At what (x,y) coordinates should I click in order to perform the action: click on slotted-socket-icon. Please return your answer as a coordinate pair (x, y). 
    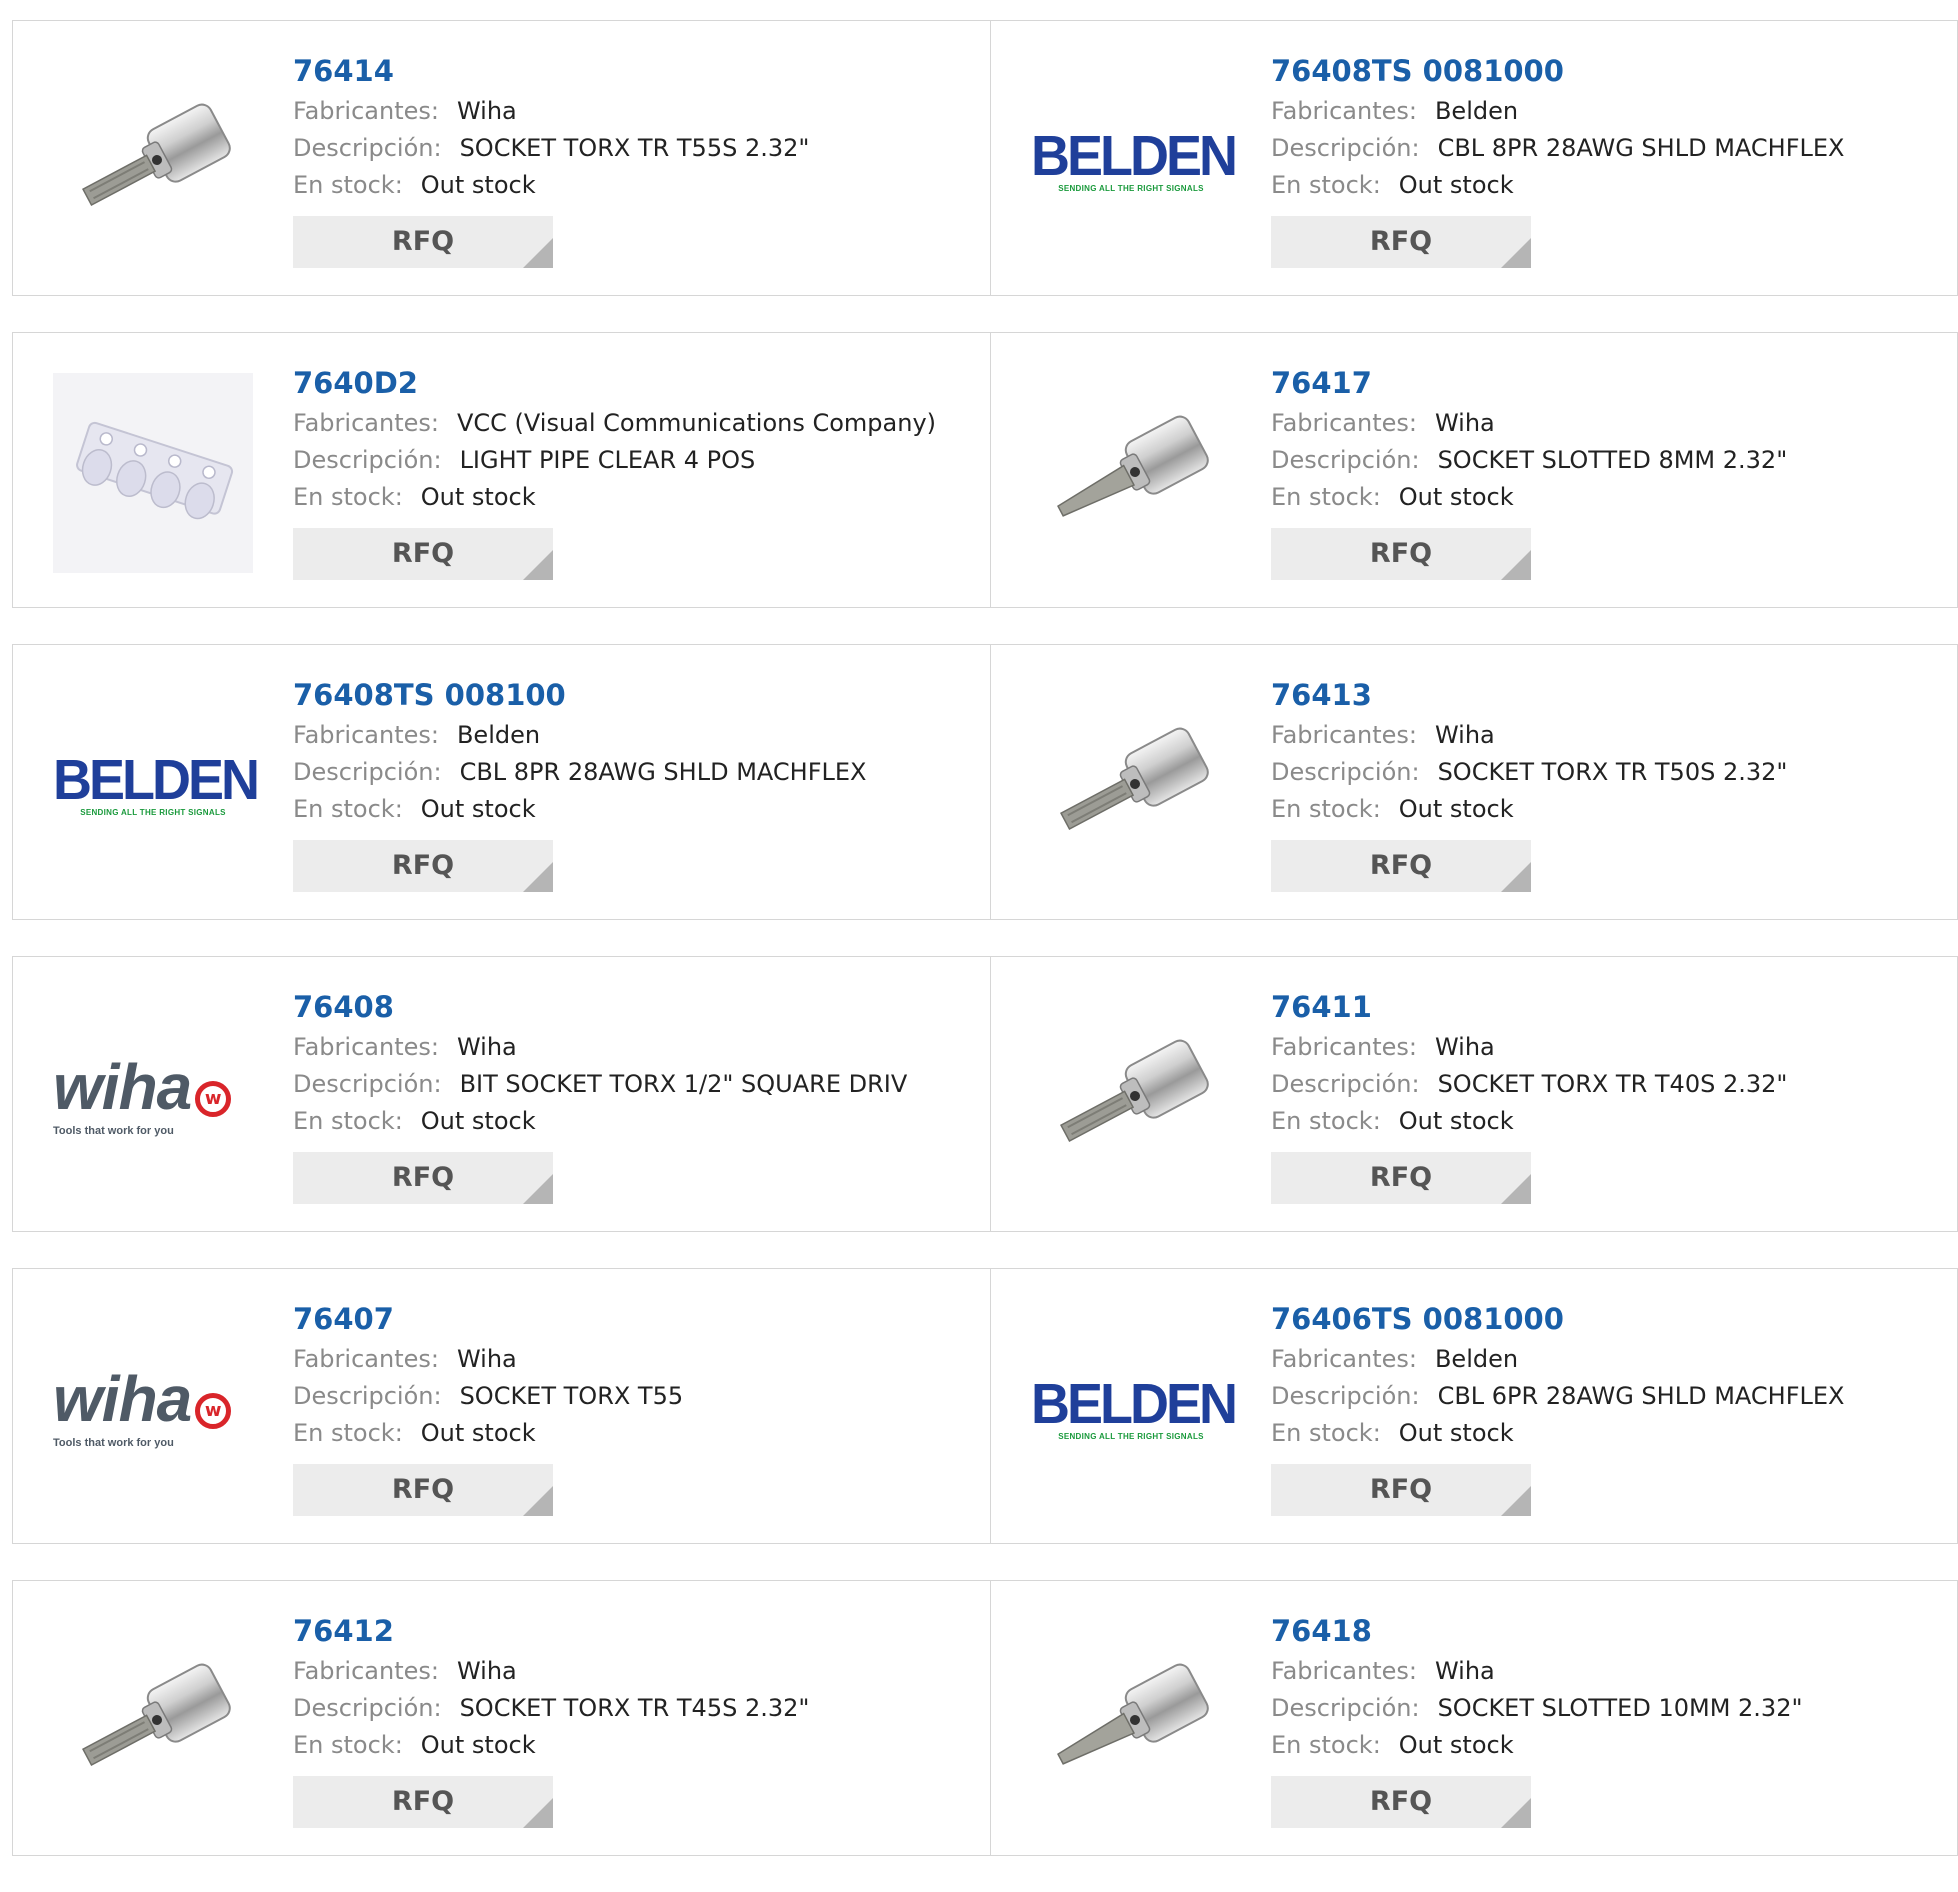
    Looking at the image, I should click on (1133, 466).